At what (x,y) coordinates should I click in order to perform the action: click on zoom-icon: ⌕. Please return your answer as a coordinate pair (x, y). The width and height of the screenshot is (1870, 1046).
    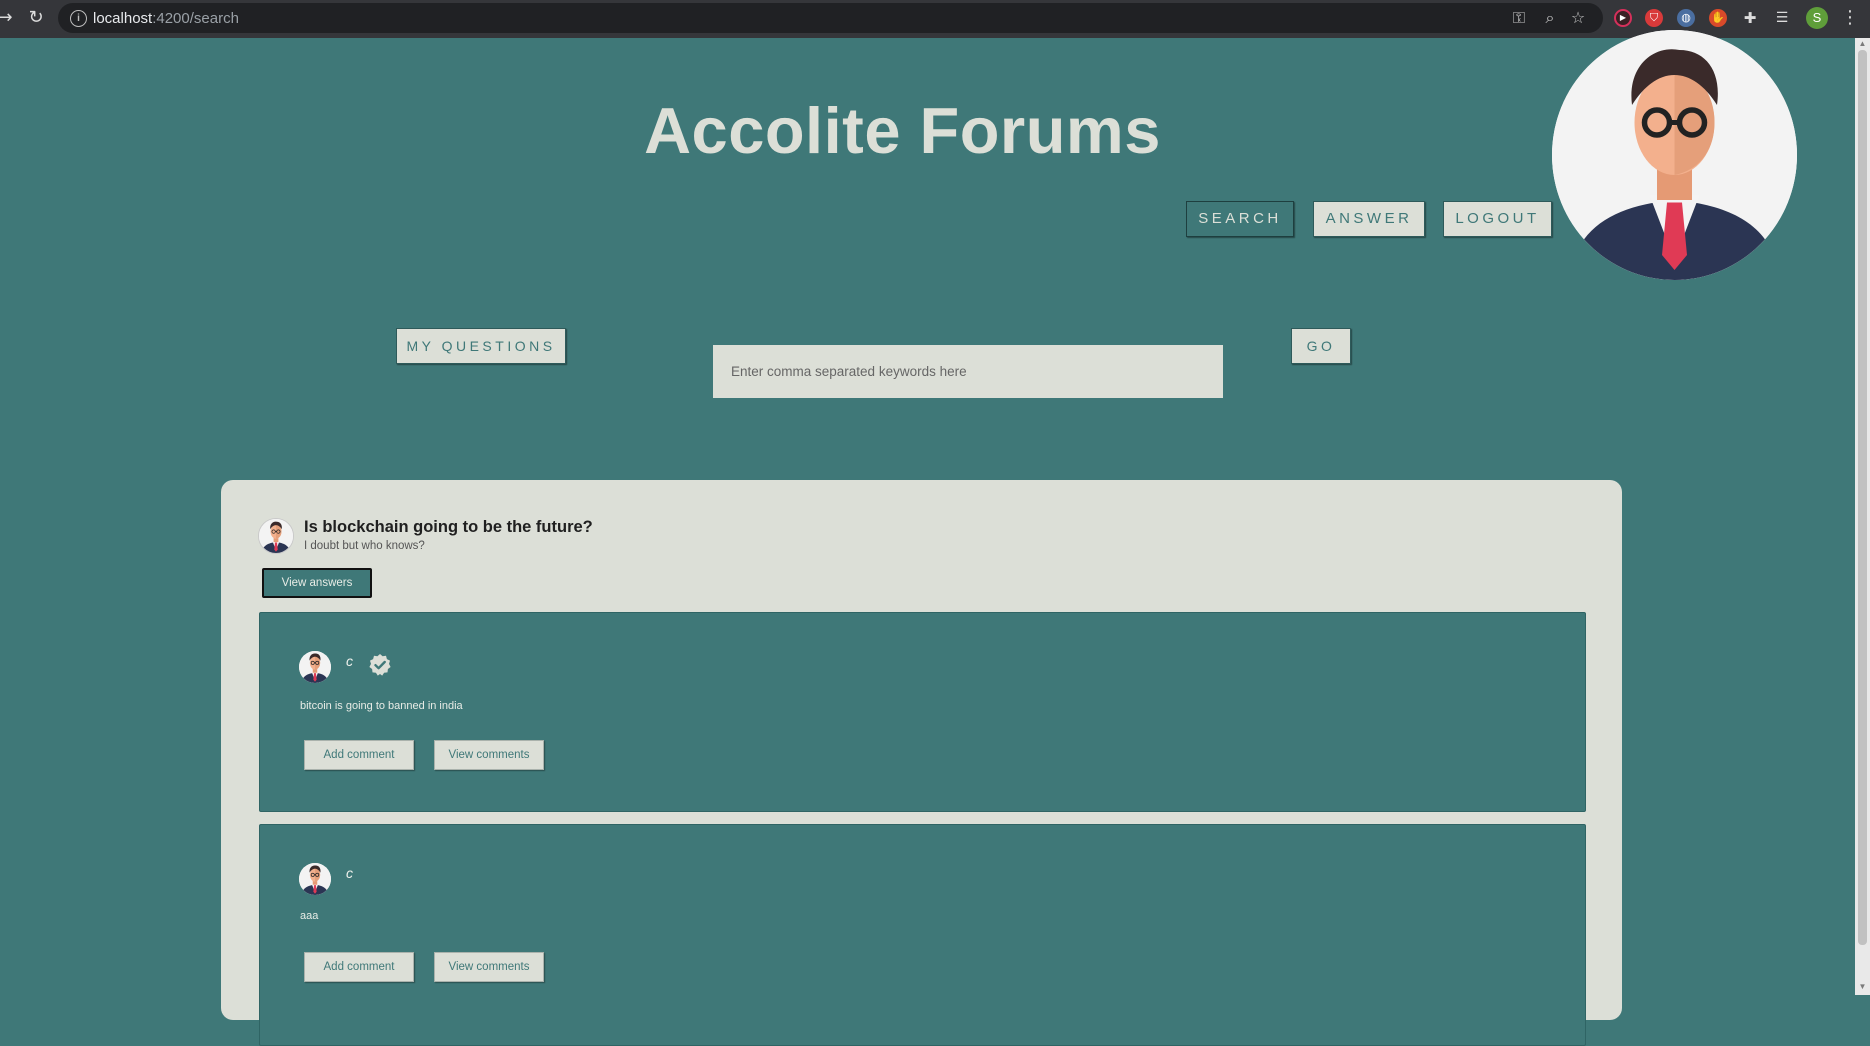
    Looking at the image, I should click on (1550, 18).